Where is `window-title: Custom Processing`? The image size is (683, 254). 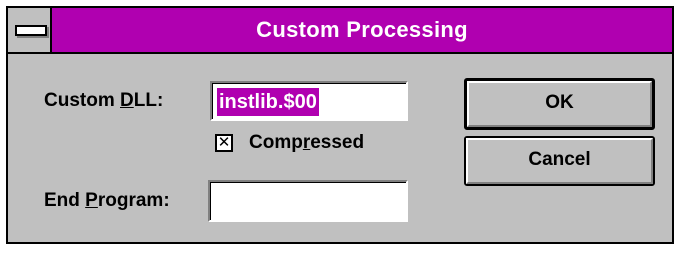 window-title: Custom Processing is located at coordinates (362, 29).